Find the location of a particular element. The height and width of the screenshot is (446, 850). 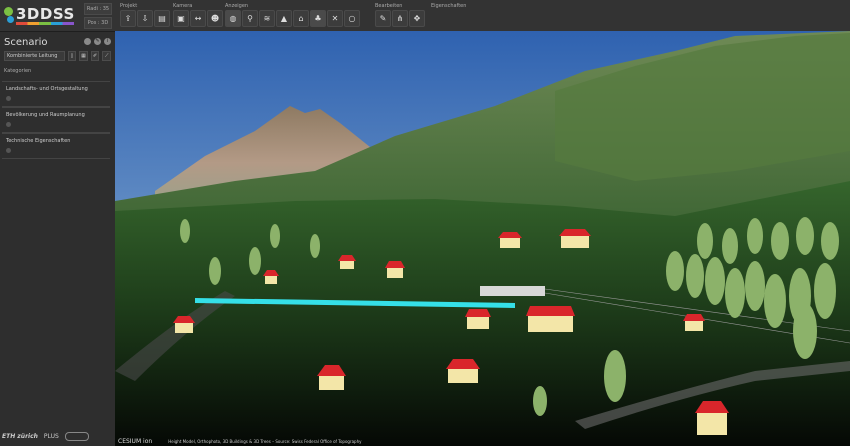

globe-outline-icon: ○ is located at coordinates (352, 18).